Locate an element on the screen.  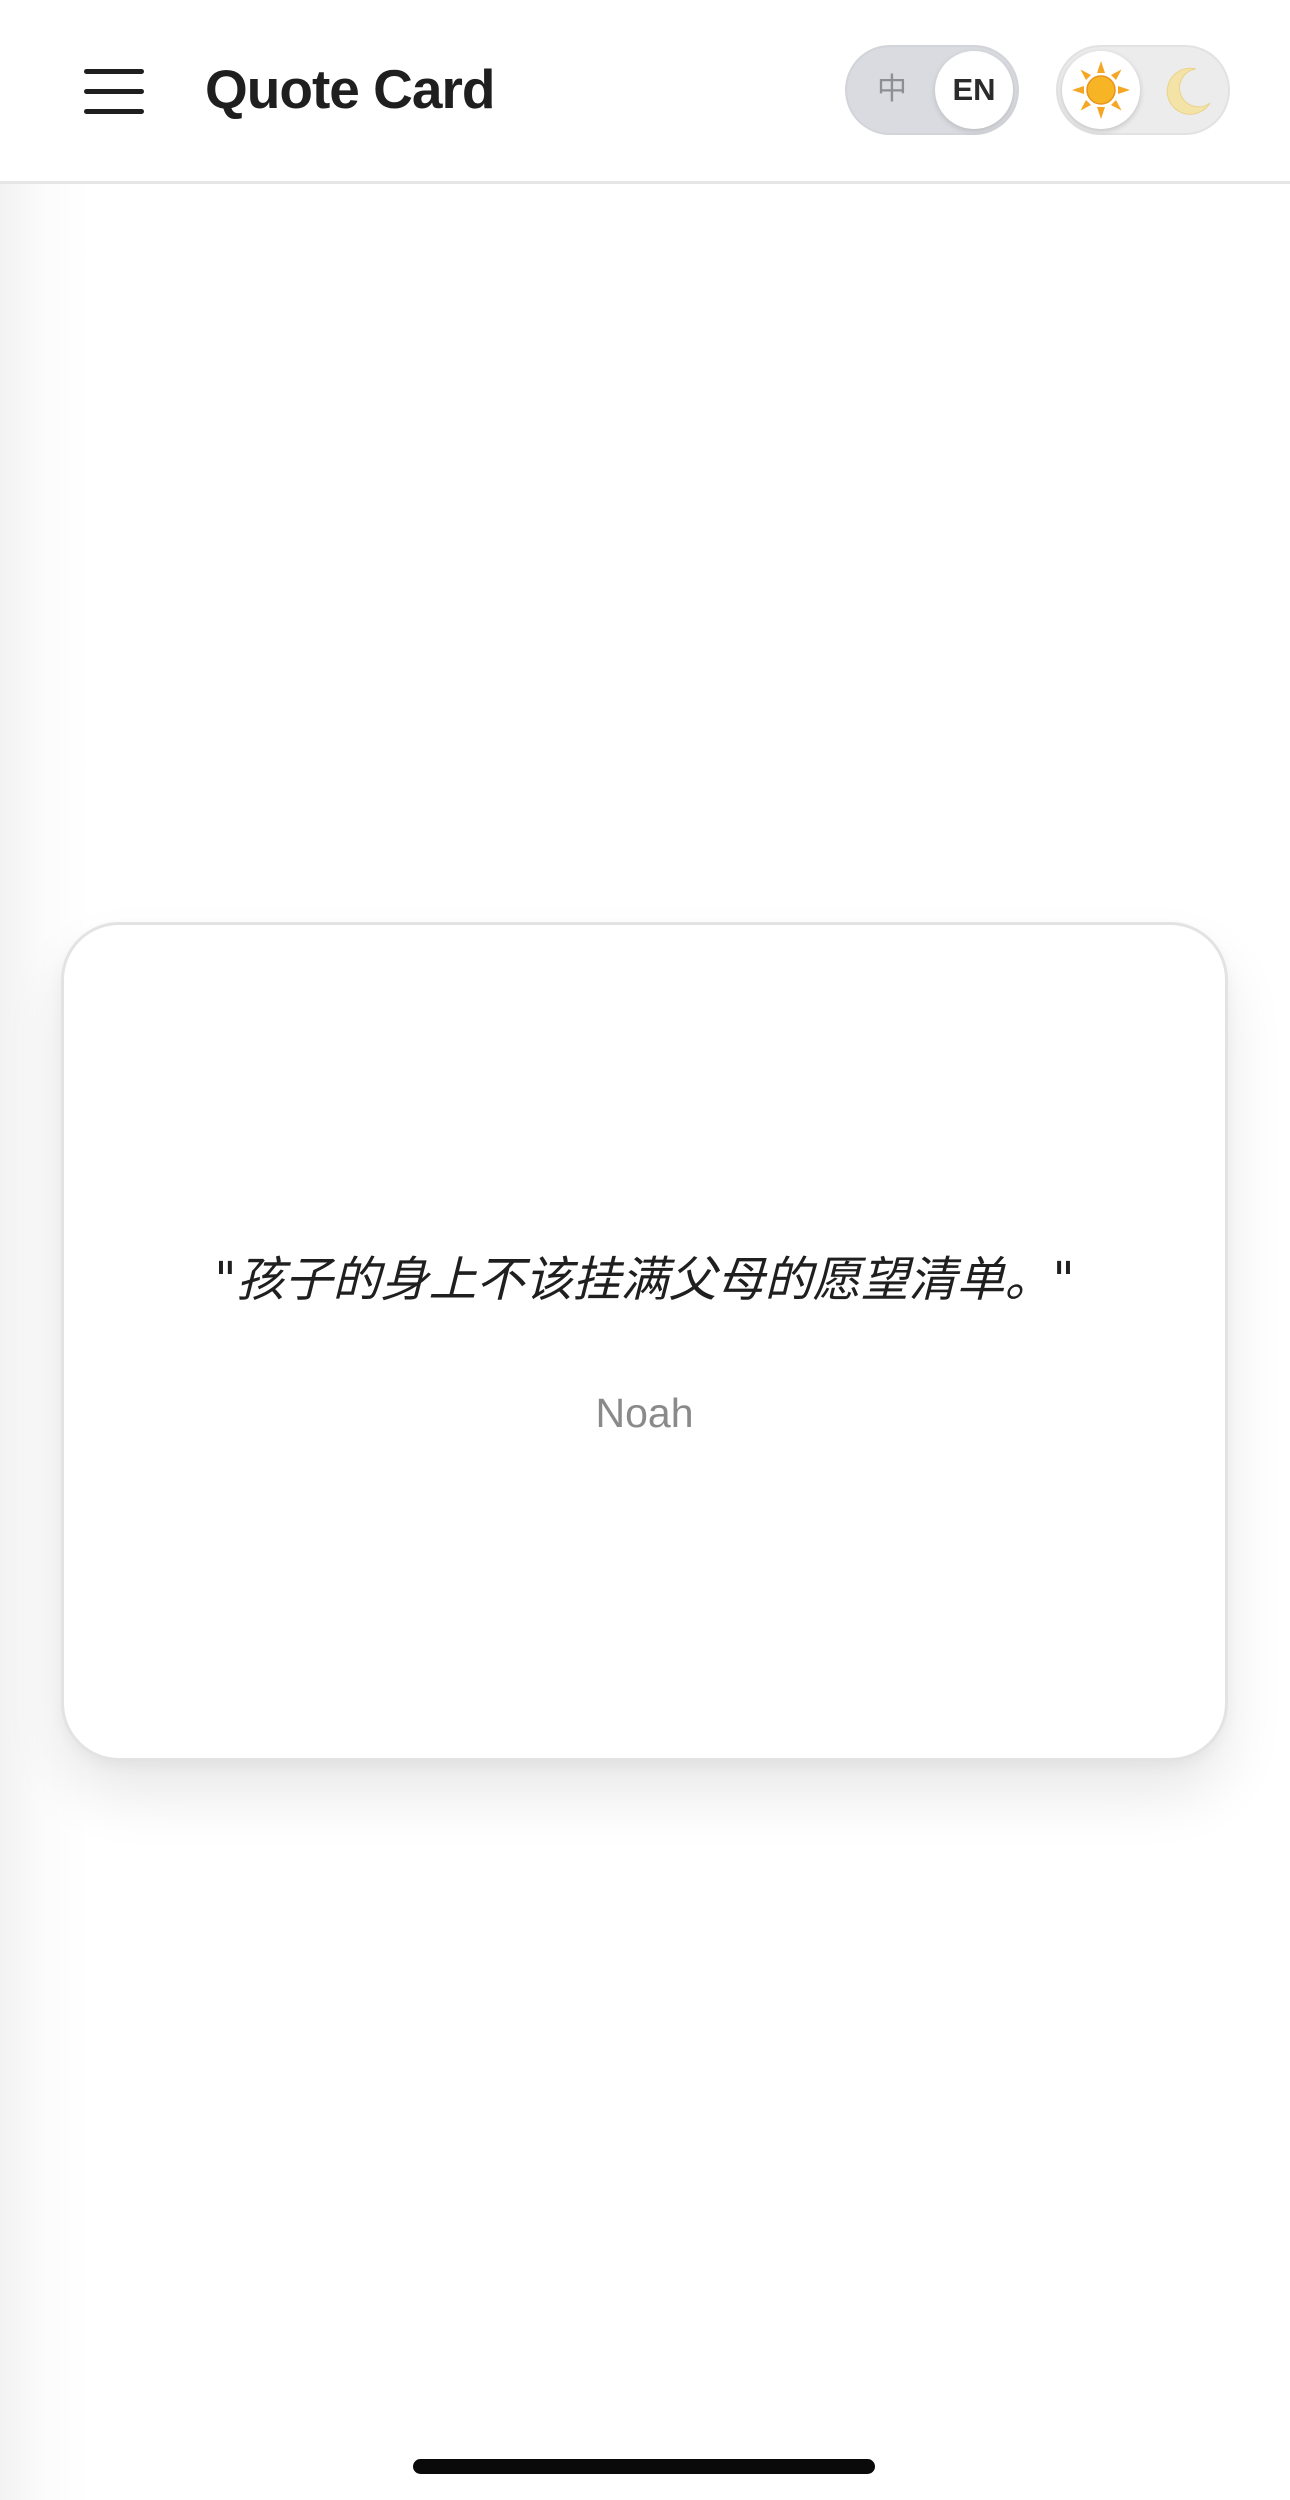
theme-toggle-knob is located at coordinates (1101, 90).